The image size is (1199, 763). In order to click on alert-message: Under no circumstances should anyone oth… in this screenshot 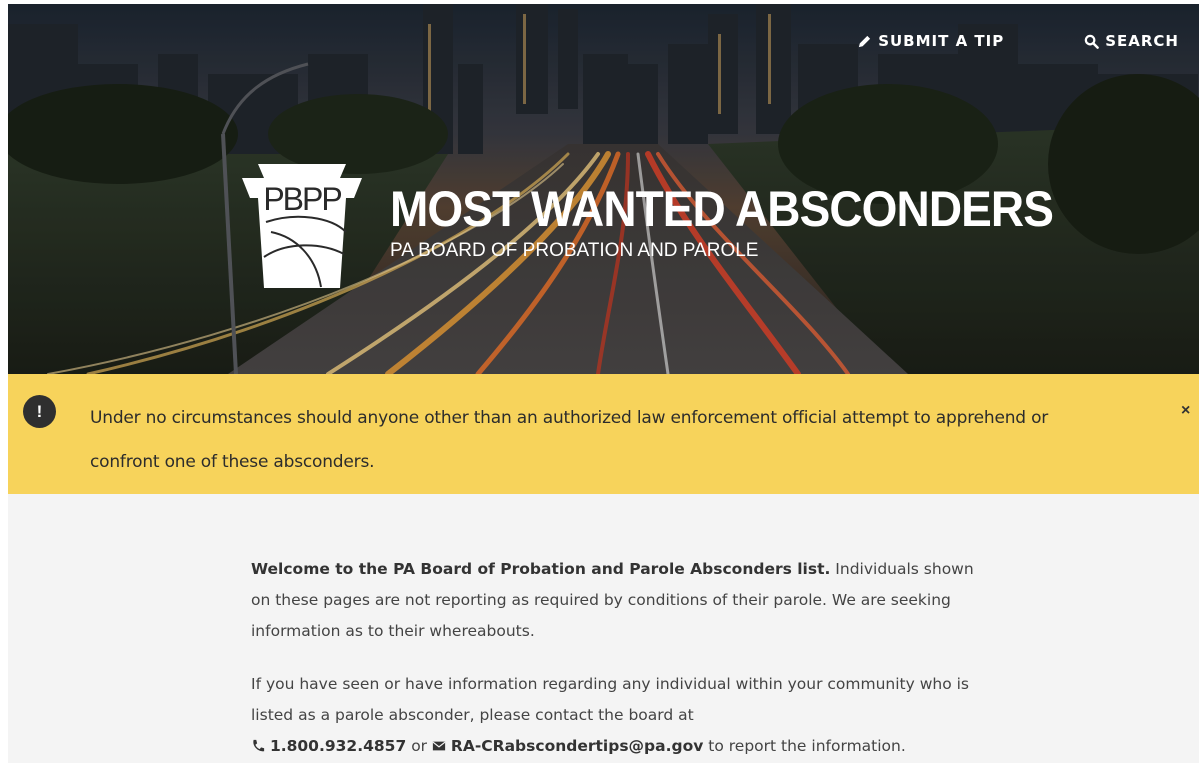, I will do `click(569, 440)`.